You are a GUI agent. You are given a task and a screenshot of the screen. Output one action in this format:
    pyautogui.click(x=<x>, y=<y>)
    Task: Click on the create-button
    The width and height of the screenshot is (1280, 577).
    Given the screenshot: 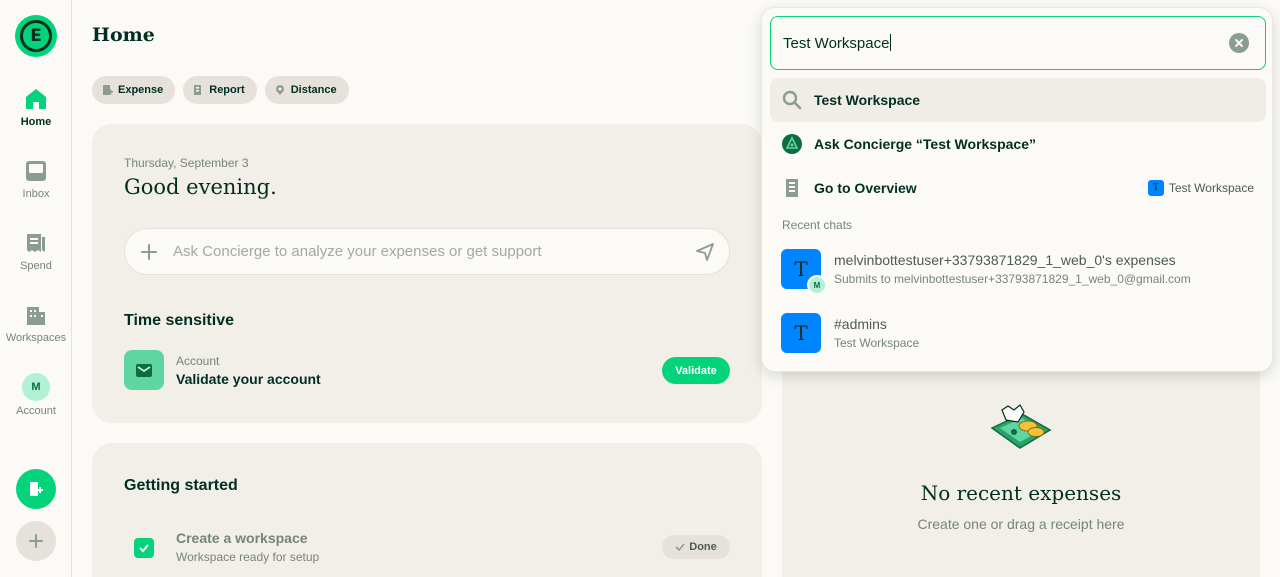 What is the action you would take?
    pyautogui.click(x=36, y=489)
    